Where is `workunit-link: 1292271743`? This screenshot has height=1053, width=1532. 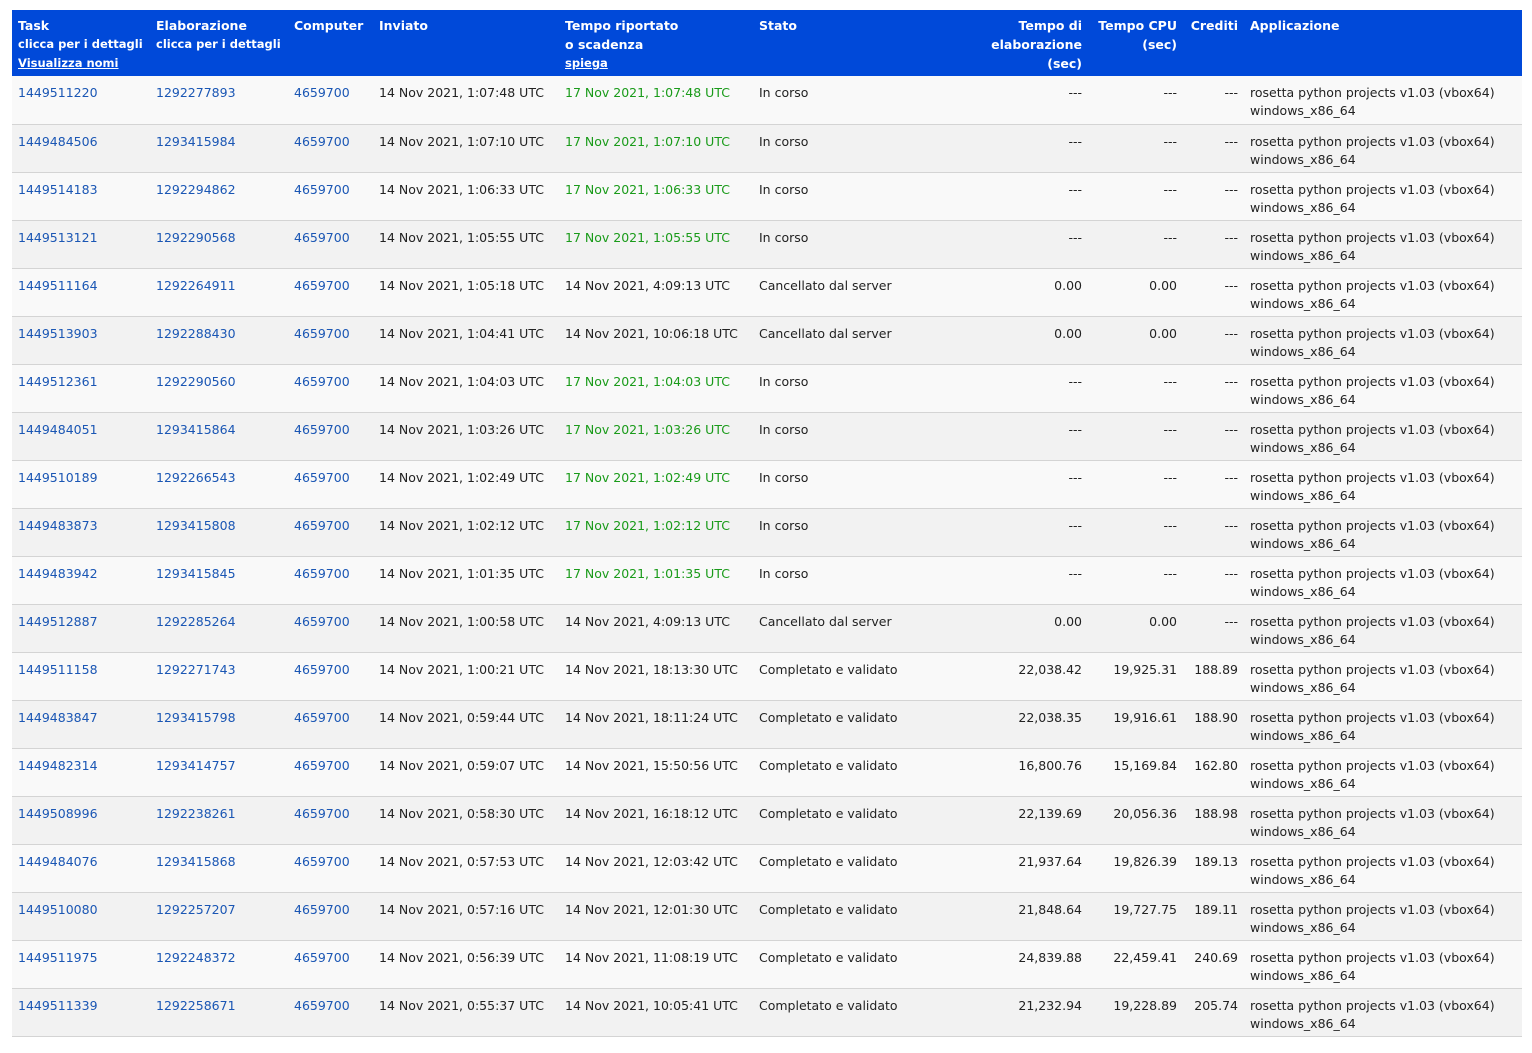 workunit-link: 1292271743 is located at coordinates (196, 669).